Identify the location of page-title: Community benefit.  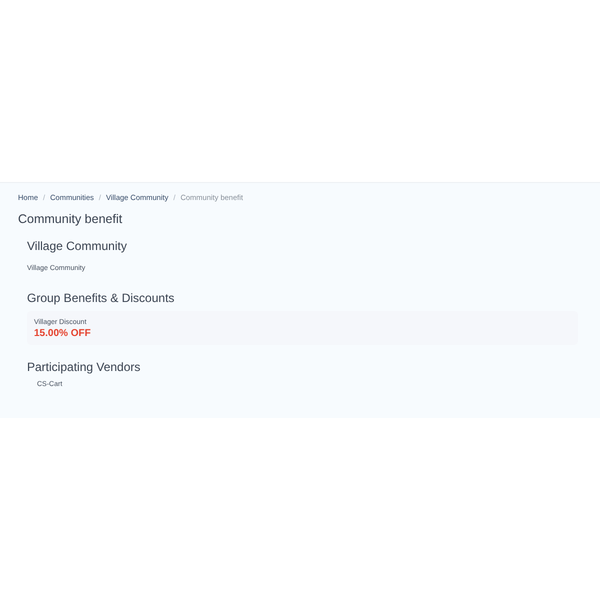
(71, 219).